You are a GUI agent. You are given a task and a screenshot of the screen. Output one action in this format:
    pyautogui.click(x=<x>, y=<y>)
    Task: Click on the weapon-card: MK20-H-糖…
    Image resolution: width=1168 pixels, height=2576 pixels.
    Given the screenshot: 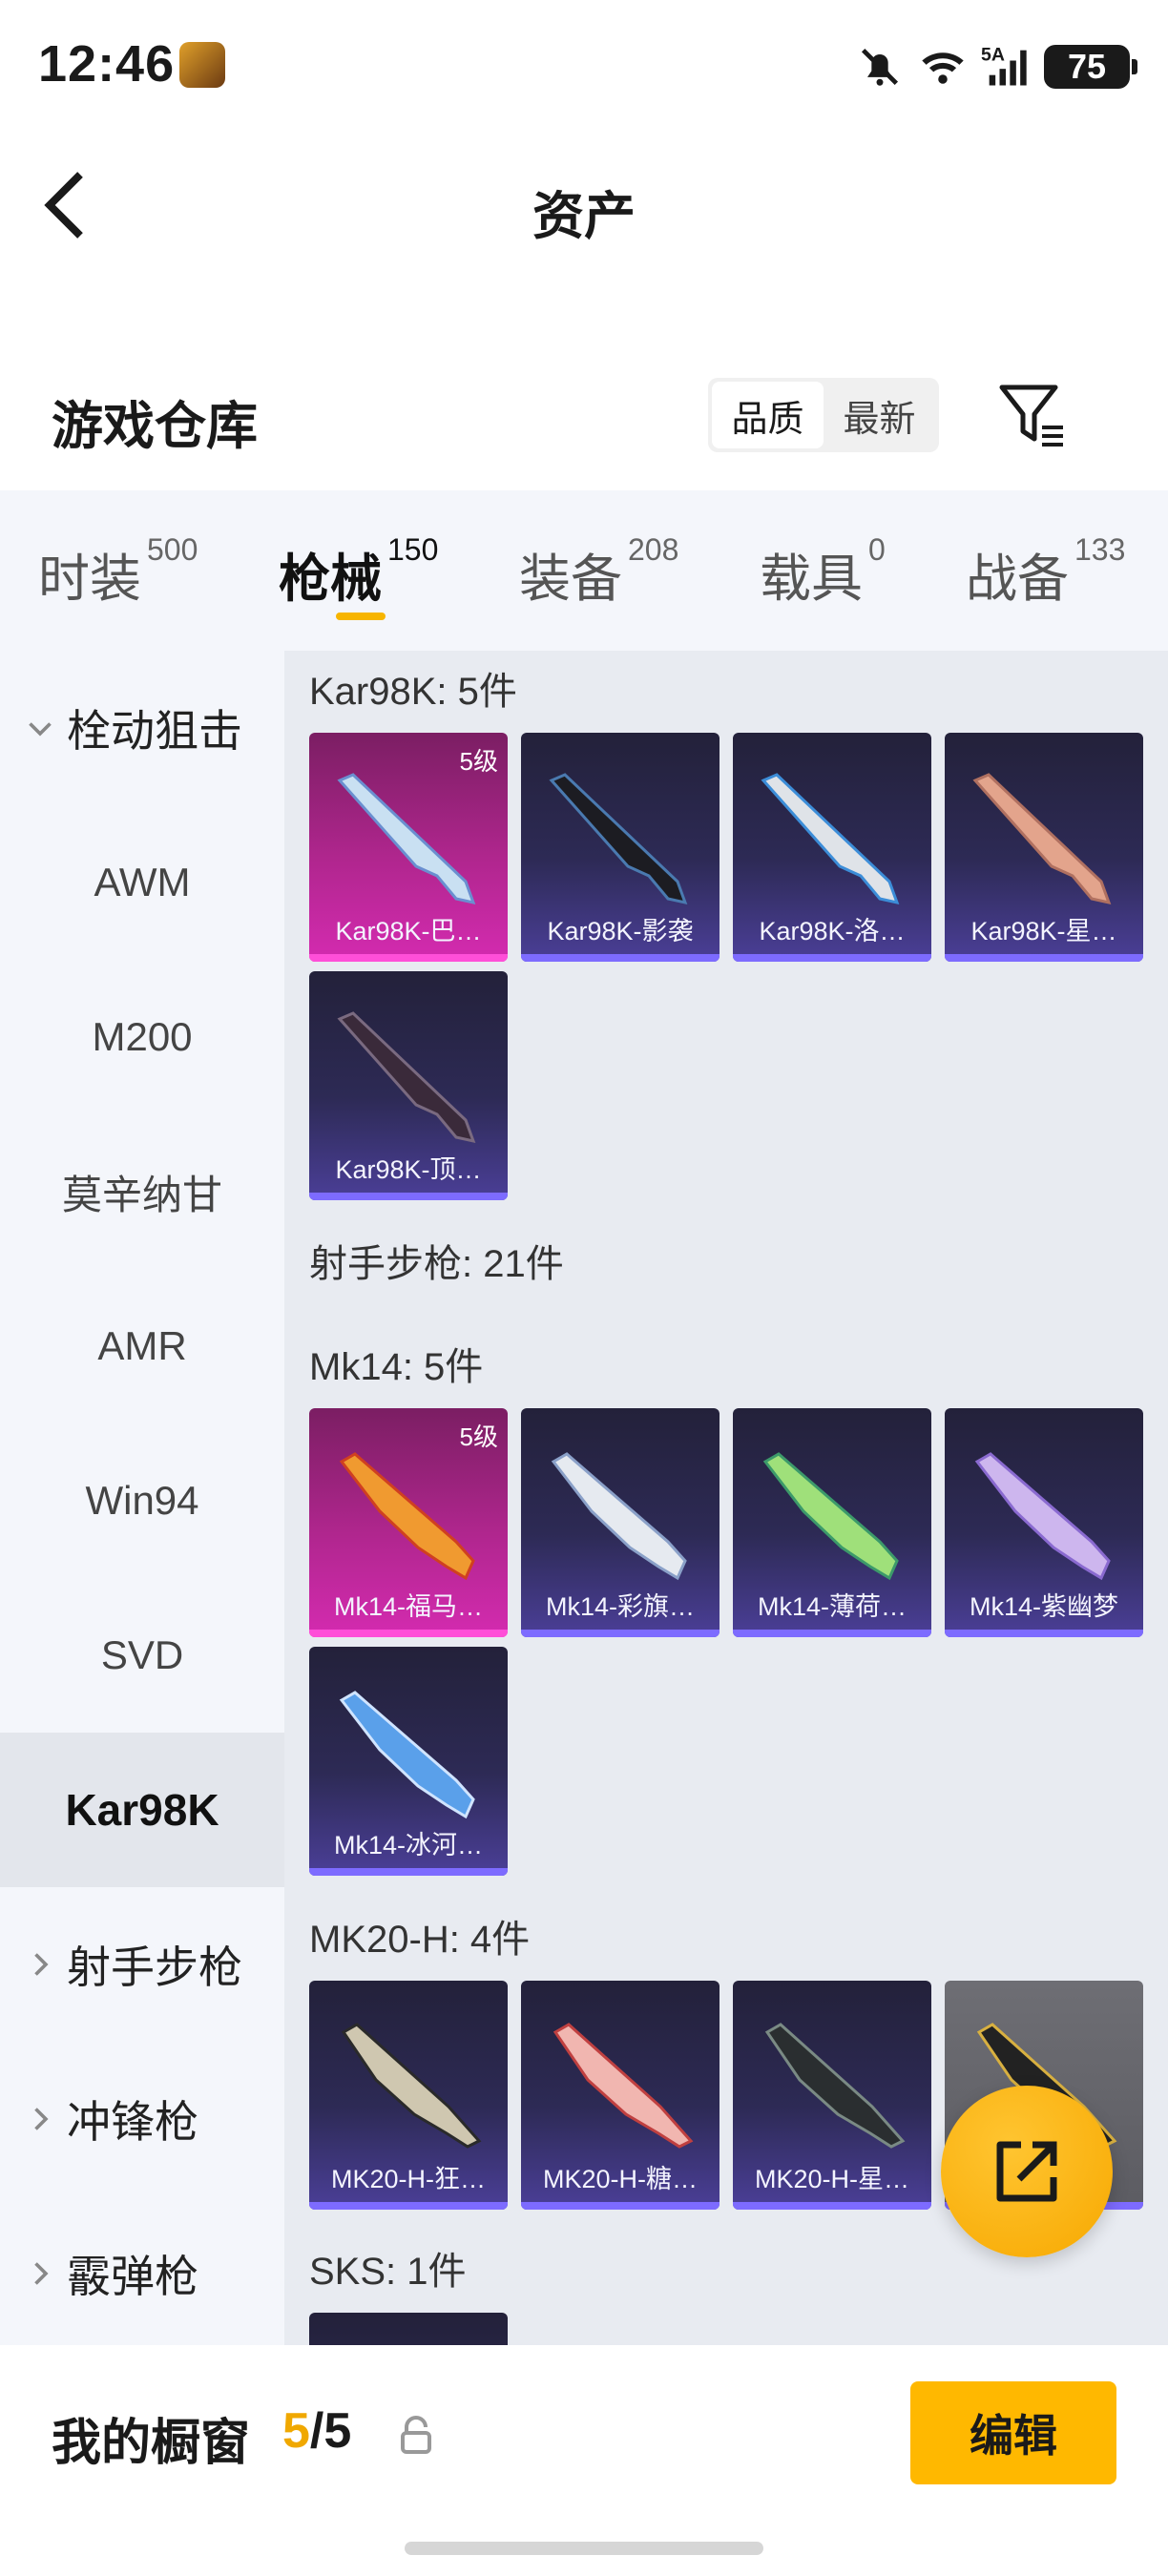 What is the action you would take?
    pyautogui.click(x=620, y=2095)
    